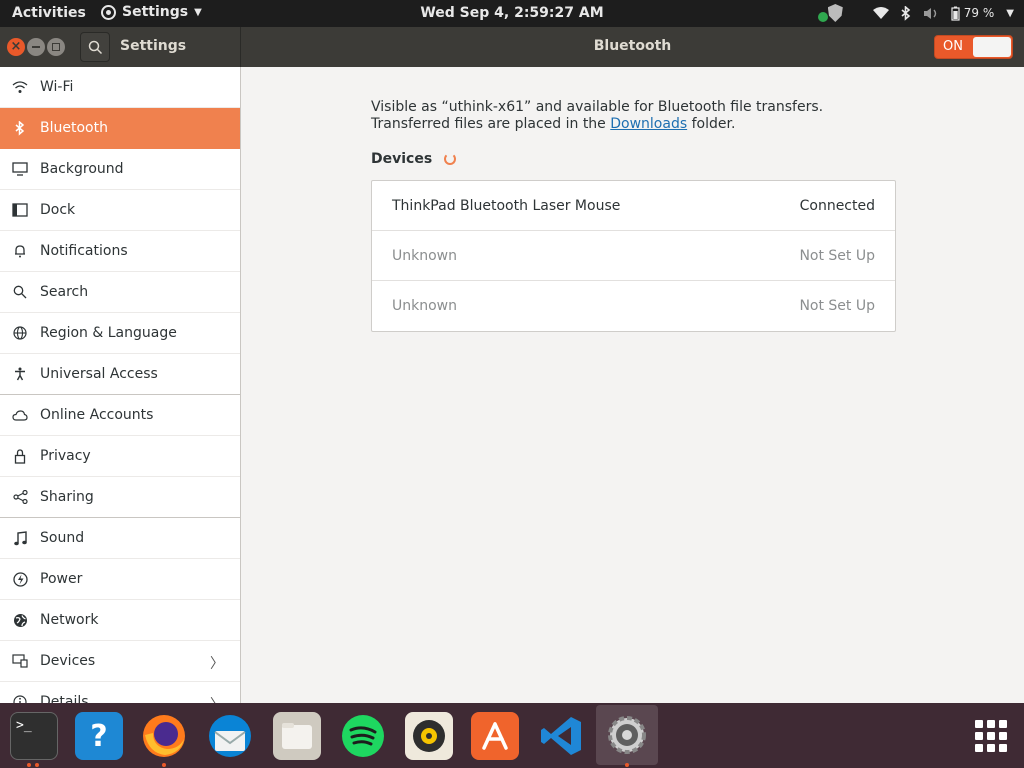 Image resolution: width=1024 pixels, height=768 pixels. Describe the element at coordinates (84, 251) in the screenshot. I see `sidebar-item-label: Notifications` at that location.